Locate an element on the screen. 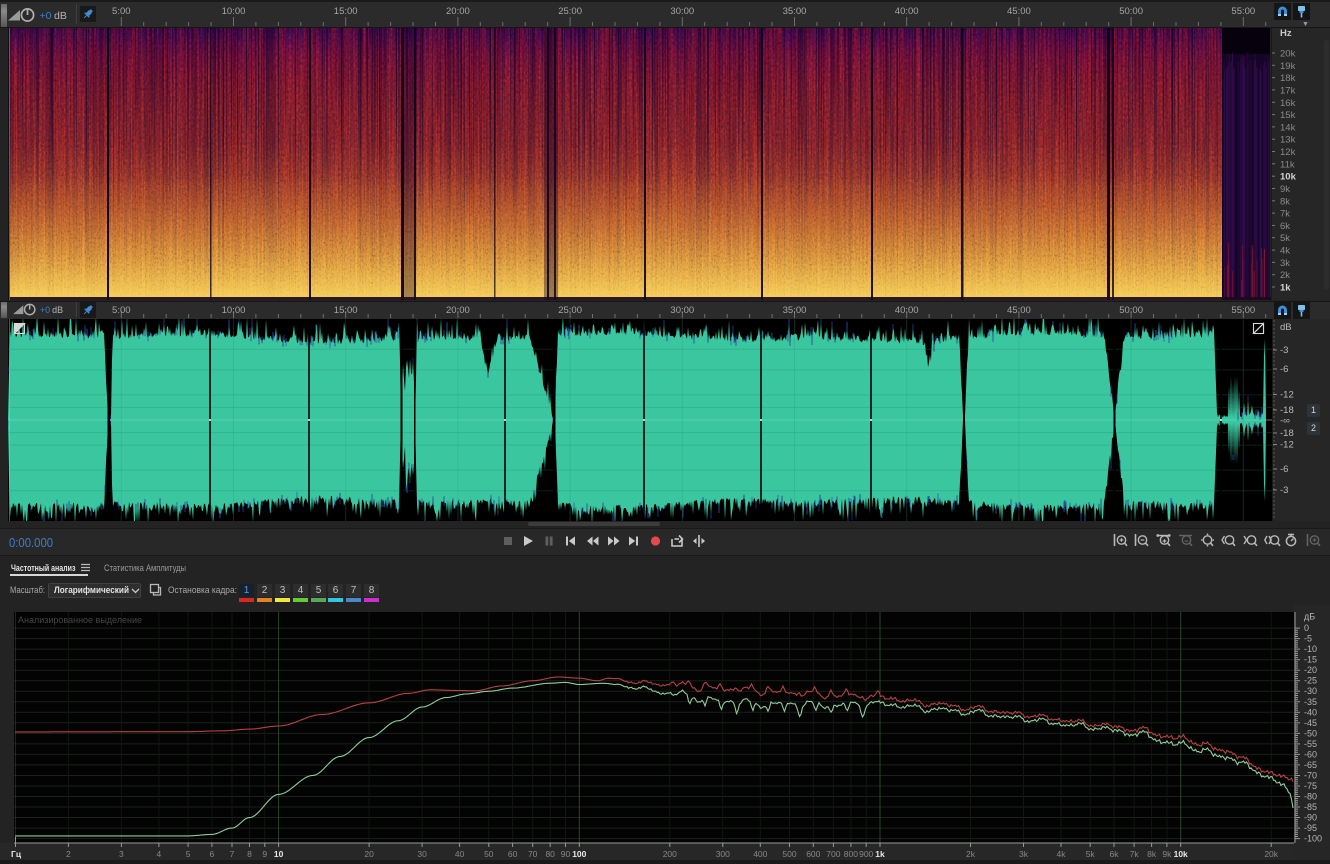 The width and height of the screenshot is (1330, 864). svg-text: 18k is located at coordinates (1288, 78).